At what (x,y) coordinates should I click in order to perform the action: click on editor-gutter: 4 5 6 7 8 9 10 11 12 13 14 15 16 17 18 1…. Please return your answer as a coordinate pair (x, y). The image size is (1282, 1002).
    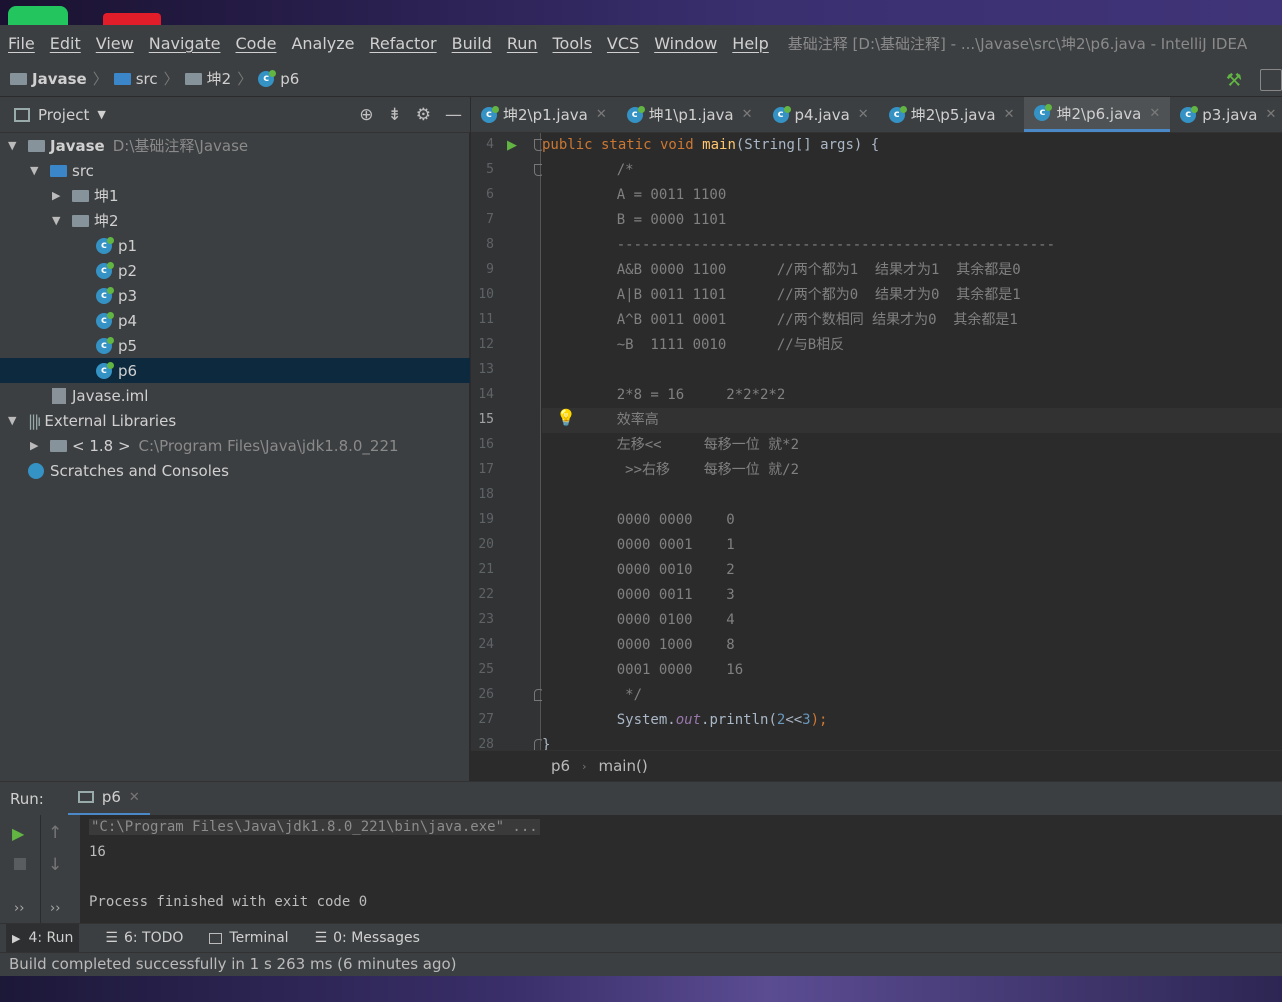
    Looking at the image, I should click on (507, 442).